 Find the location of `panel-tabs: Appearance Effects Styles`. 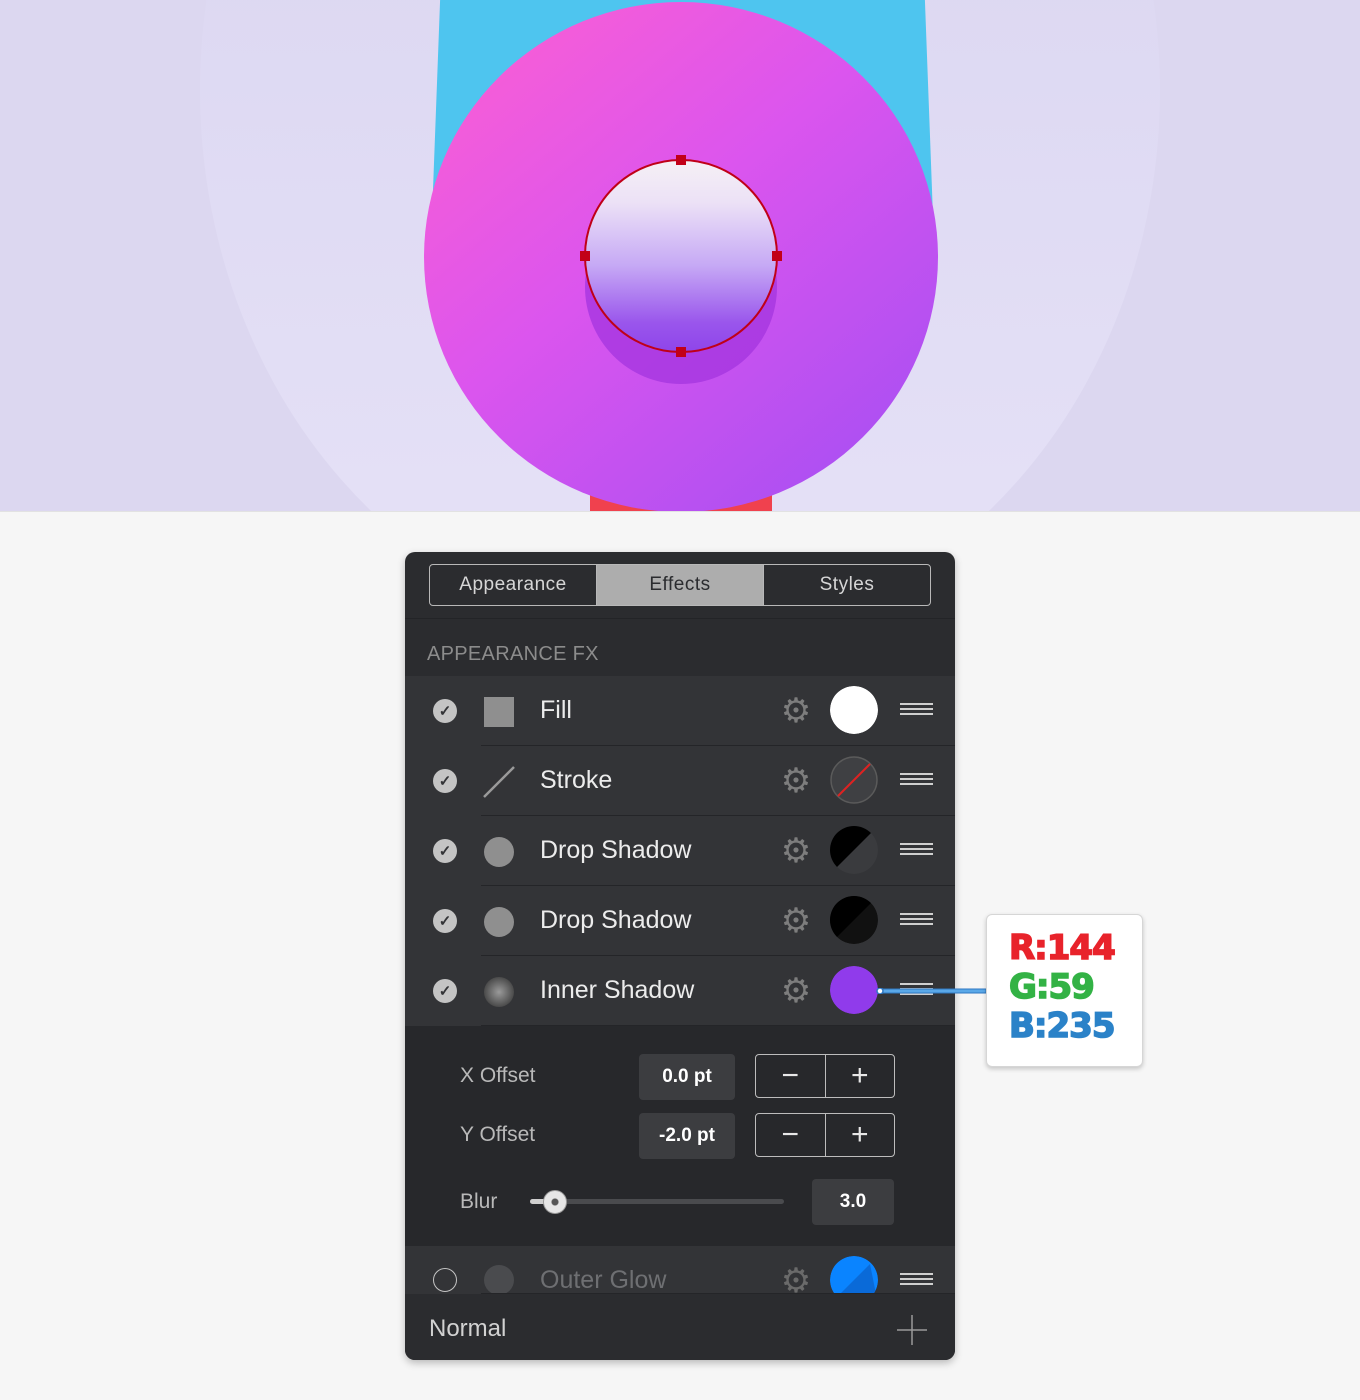

panel-tabs: Appearance Effects Styles is located at coordinates (680, 585).